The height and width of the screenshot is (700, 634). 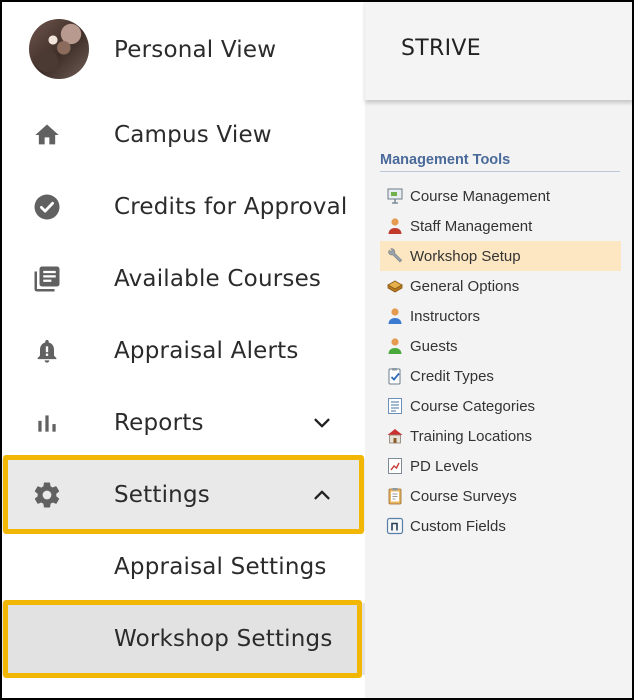 What do you see at coordinates (47, 495) in the screenshot?
I see `gear-icon` at bounding box center [47, 495].